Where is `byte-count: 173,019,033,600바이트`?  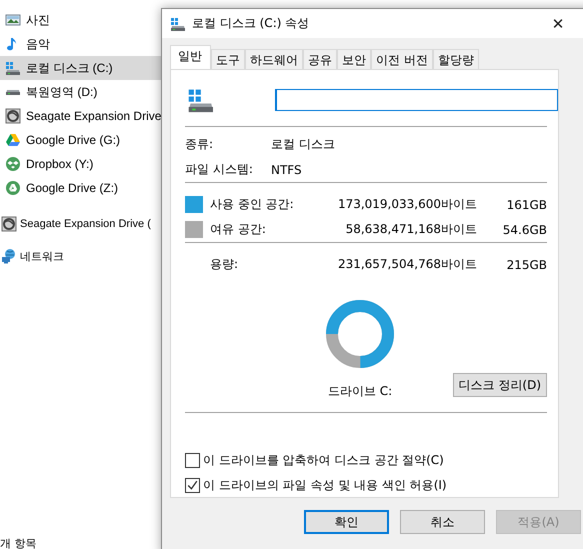 byte-count: 173,019,033,600바이트 is located at coordinates (406, 204).